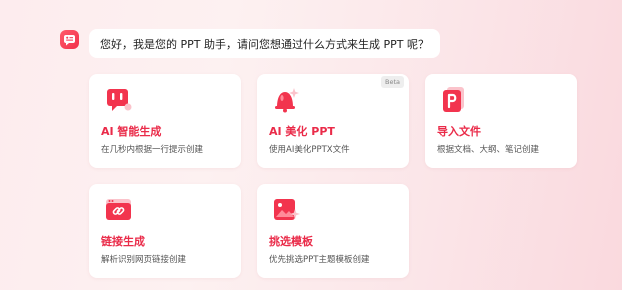  I want to click on card-description: 解析识别网页链接创建, so click(144, 260).